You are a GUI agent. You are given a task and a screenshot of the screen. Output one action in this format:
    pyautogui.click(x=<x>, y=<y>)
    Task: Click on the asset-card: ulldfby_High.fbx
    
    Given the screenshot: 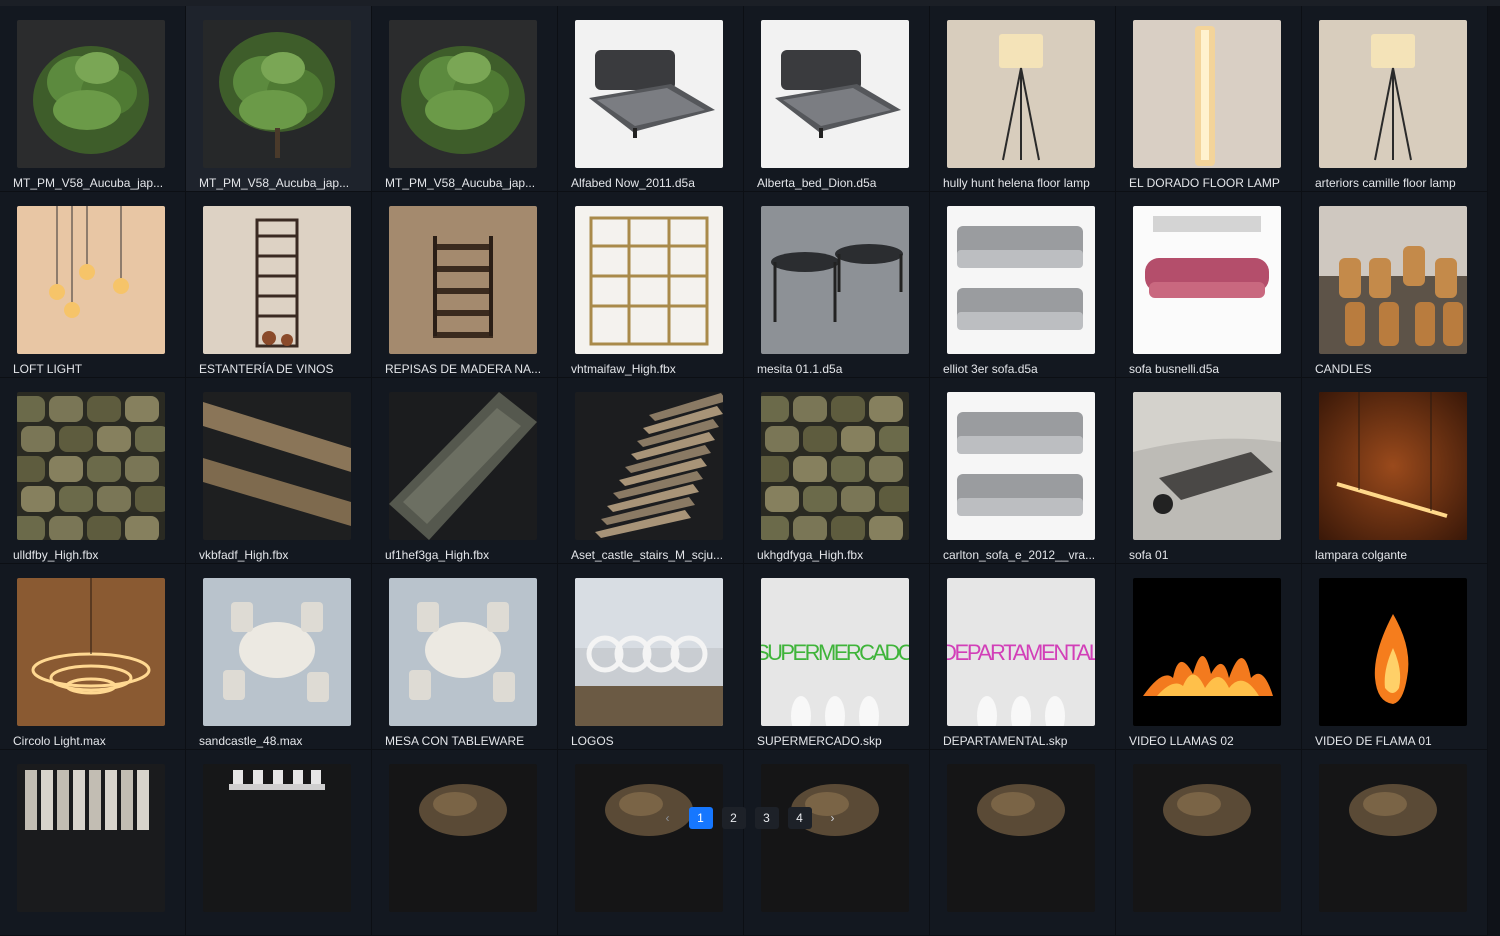 What is the action you would take?
    pyautogui.click(x=93, y=471)
    